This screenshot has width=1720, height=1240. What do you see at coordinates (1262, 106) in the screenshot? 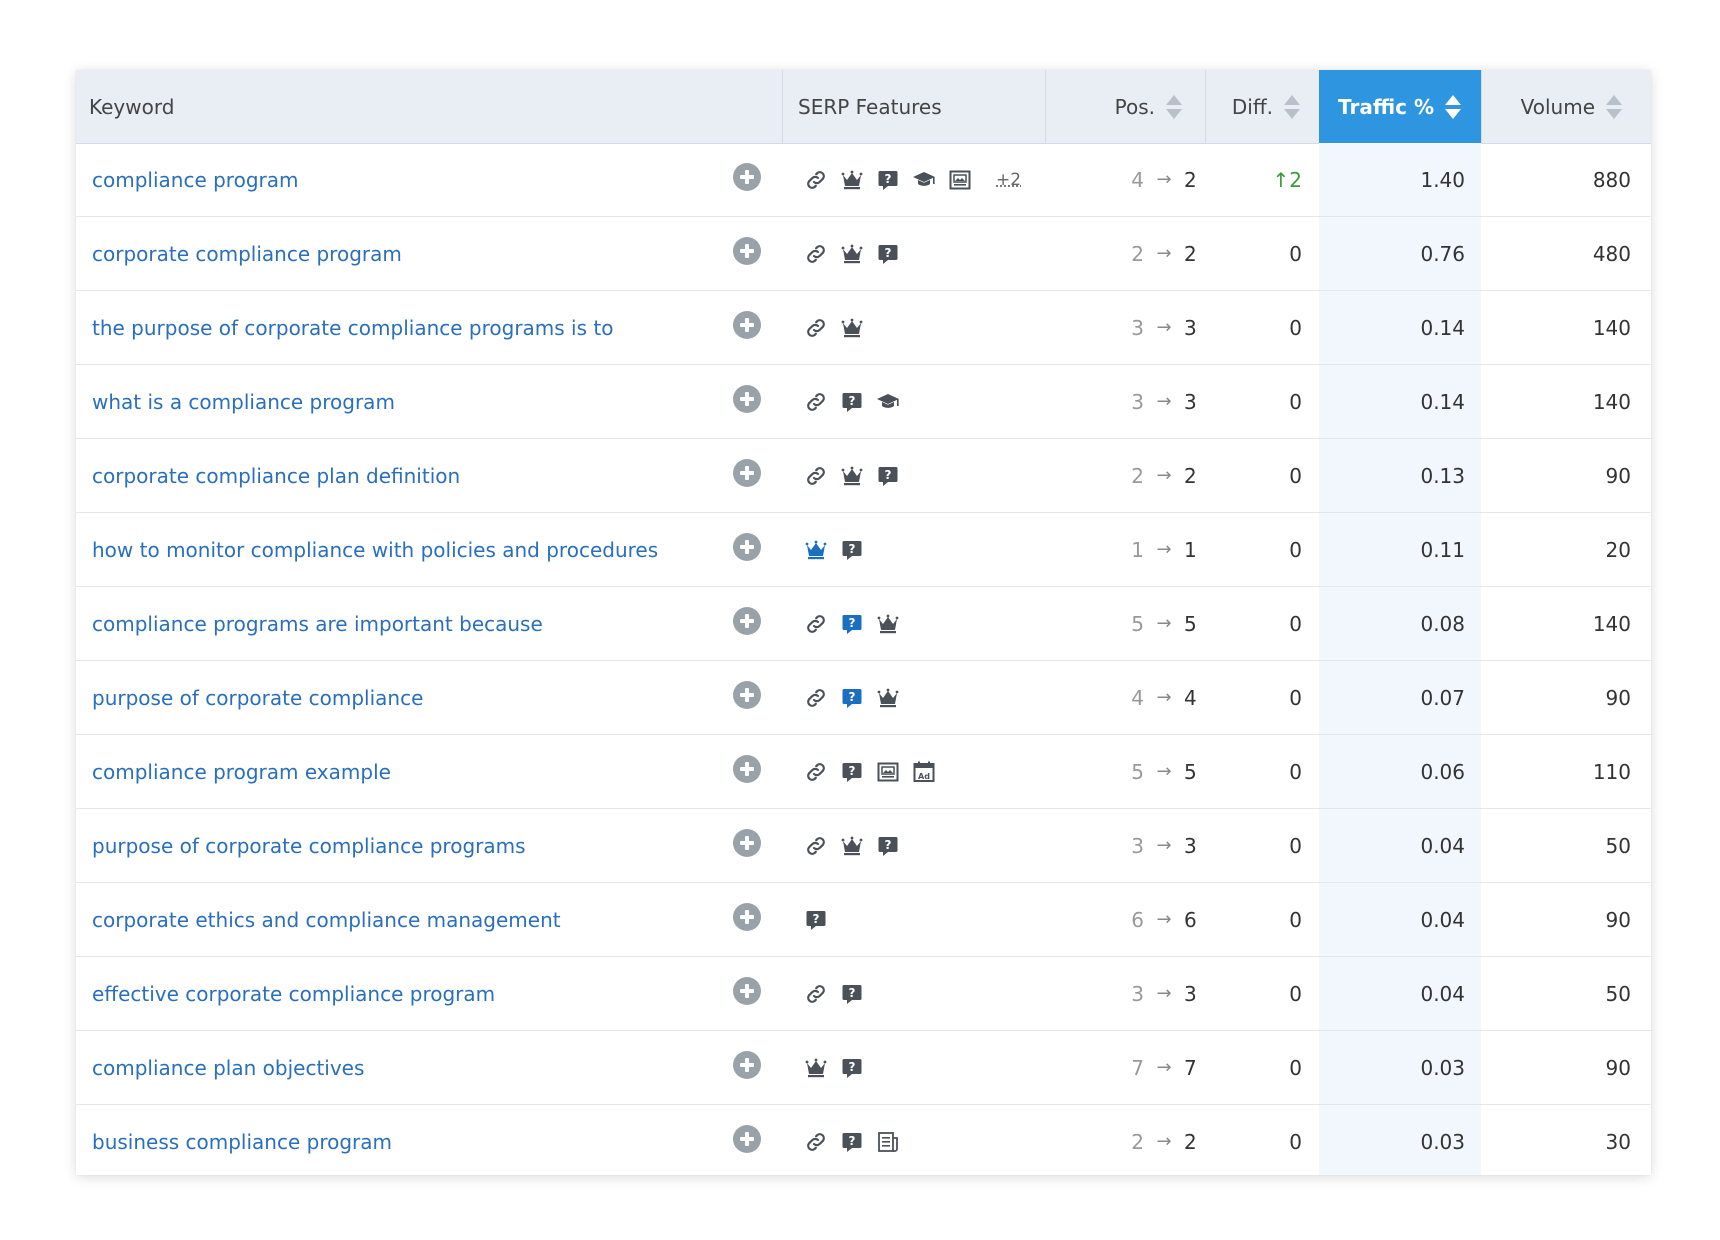
I see `header-diff: Diff.` at bounding box center [1262, 106].